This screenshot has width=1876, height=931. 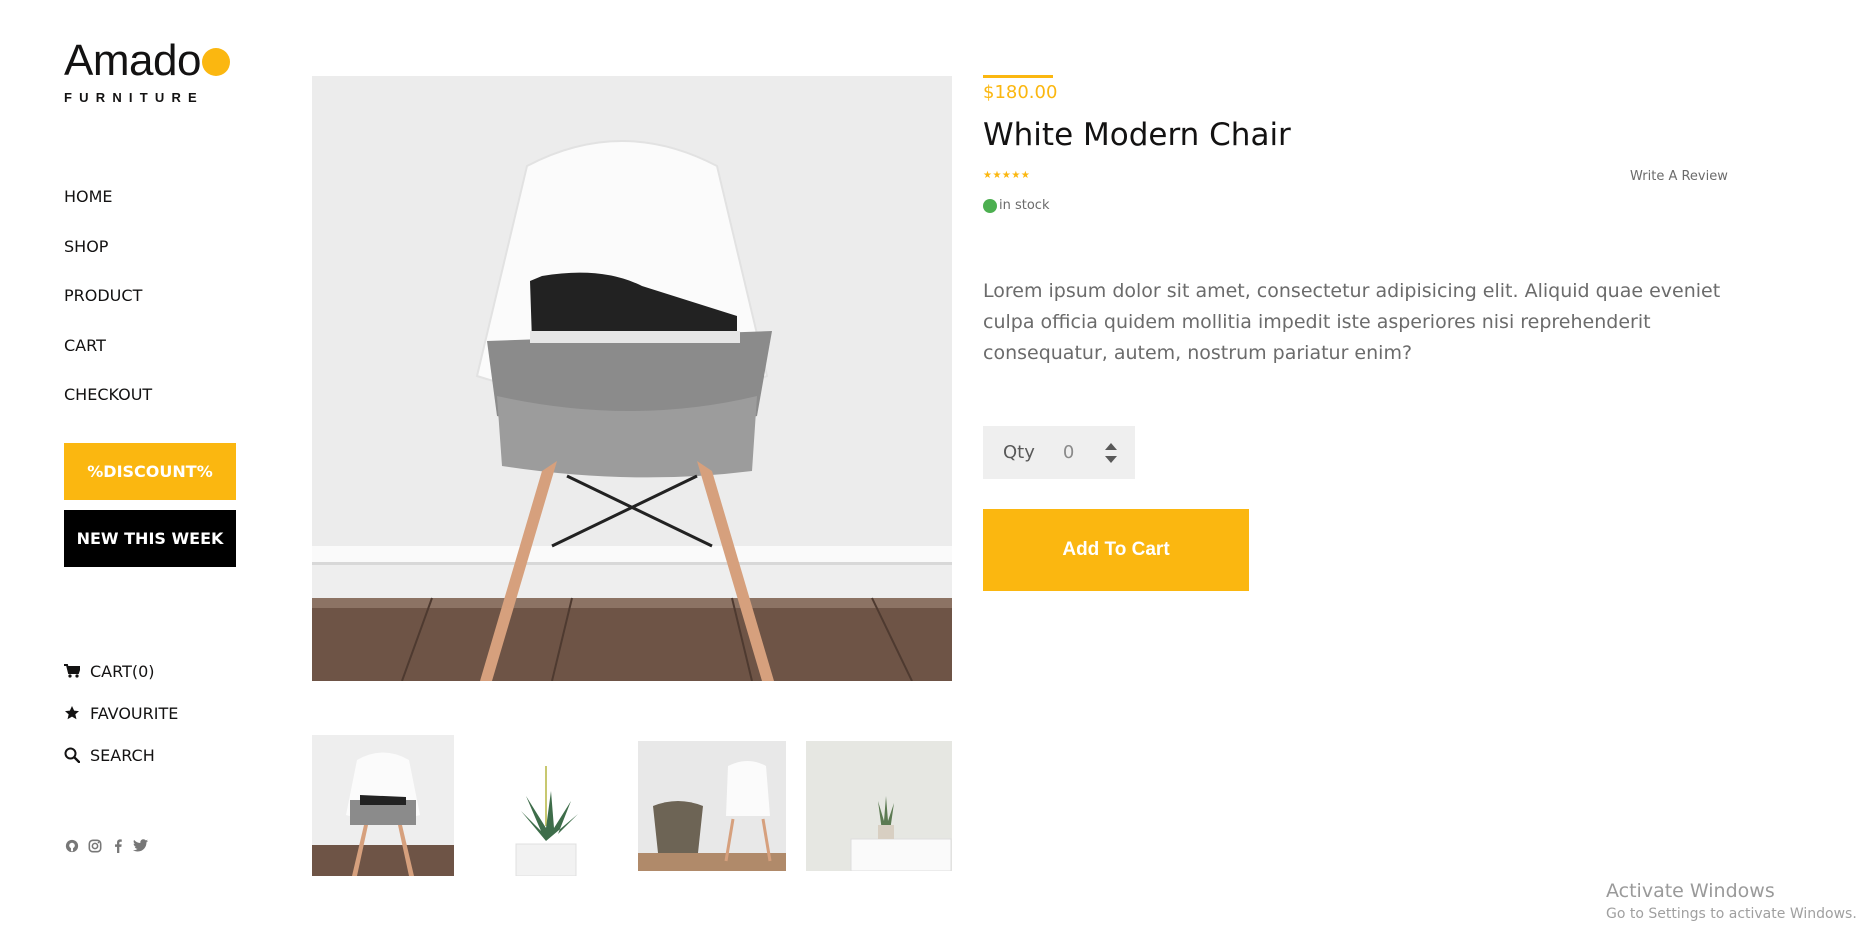 I want to click on add-to-cart-button: Add To Cart, so click(x=1116, y=550).